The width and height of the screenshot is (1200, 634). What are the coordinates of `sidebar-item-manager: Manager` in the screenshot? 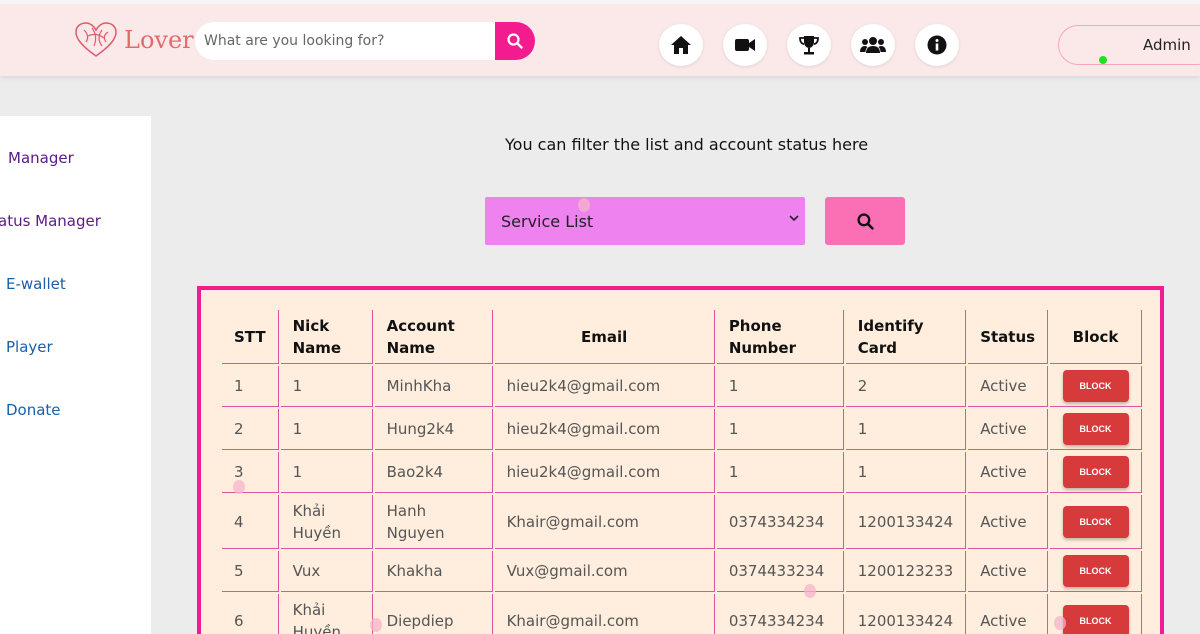 It's located at (41, 158).